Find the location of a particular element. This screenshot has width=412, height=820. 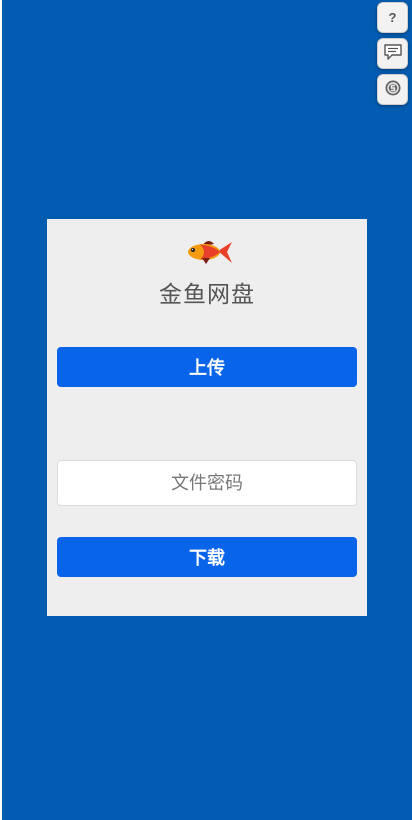

goldfish-icon is located at coordinates (207, 252).